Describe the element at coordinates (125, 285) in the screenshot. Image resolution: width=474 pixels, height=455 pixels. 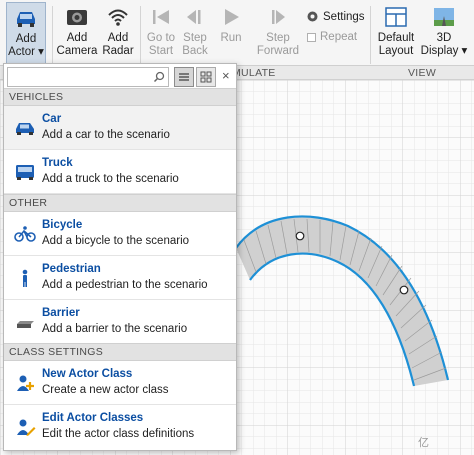
I see `menu-item-description: Add a pedestrian to the scenario` at that location.